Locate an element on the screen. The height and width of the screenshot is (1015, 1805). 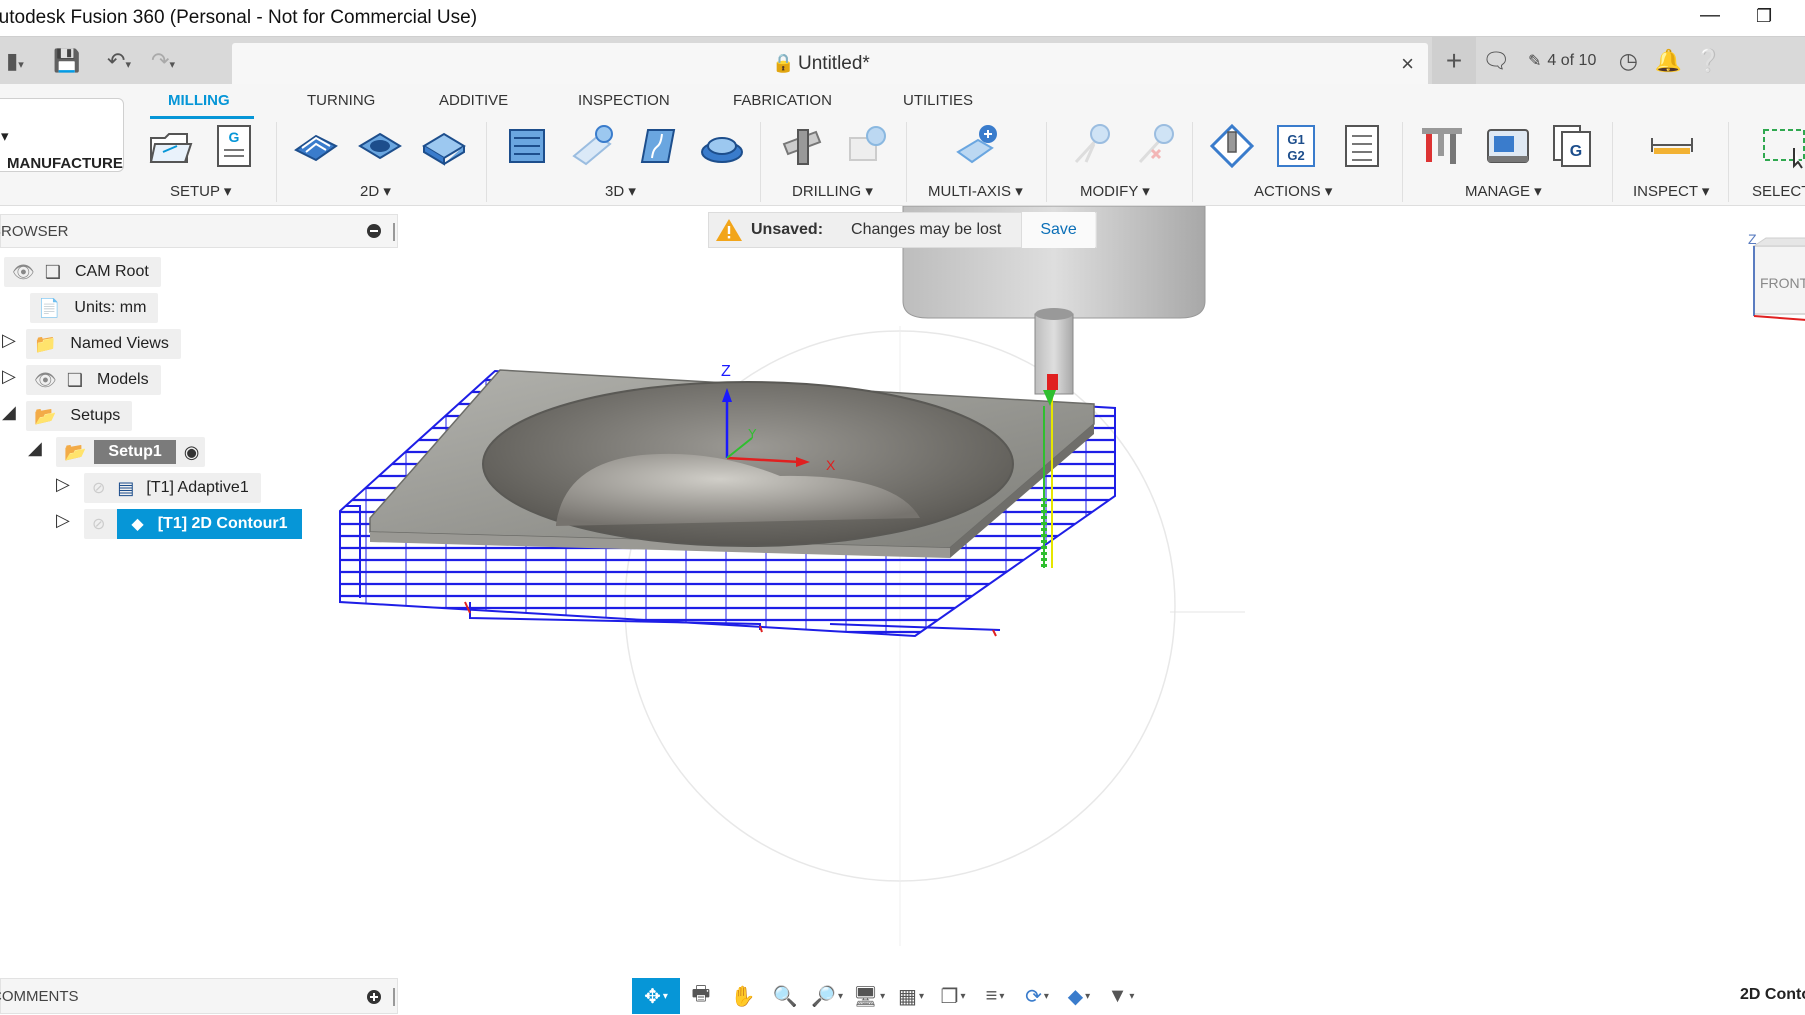
setup-sheet-icon: G is located at coordinates (234, 146).